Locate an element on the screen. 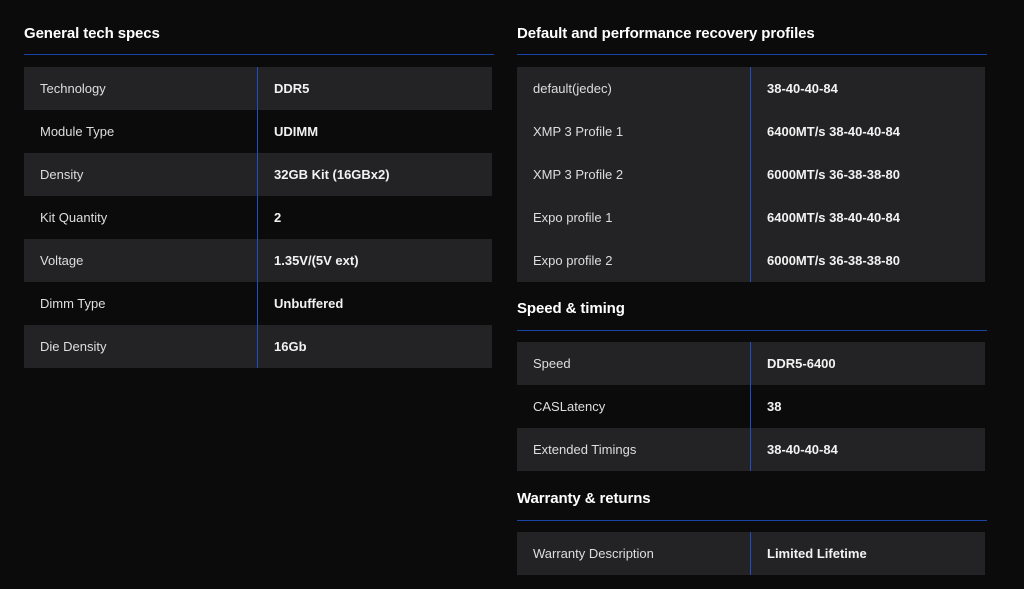 The image size is (1024, 589). table-row: Warranty Description Limited Lifetime is located at coordinates (751, 553).